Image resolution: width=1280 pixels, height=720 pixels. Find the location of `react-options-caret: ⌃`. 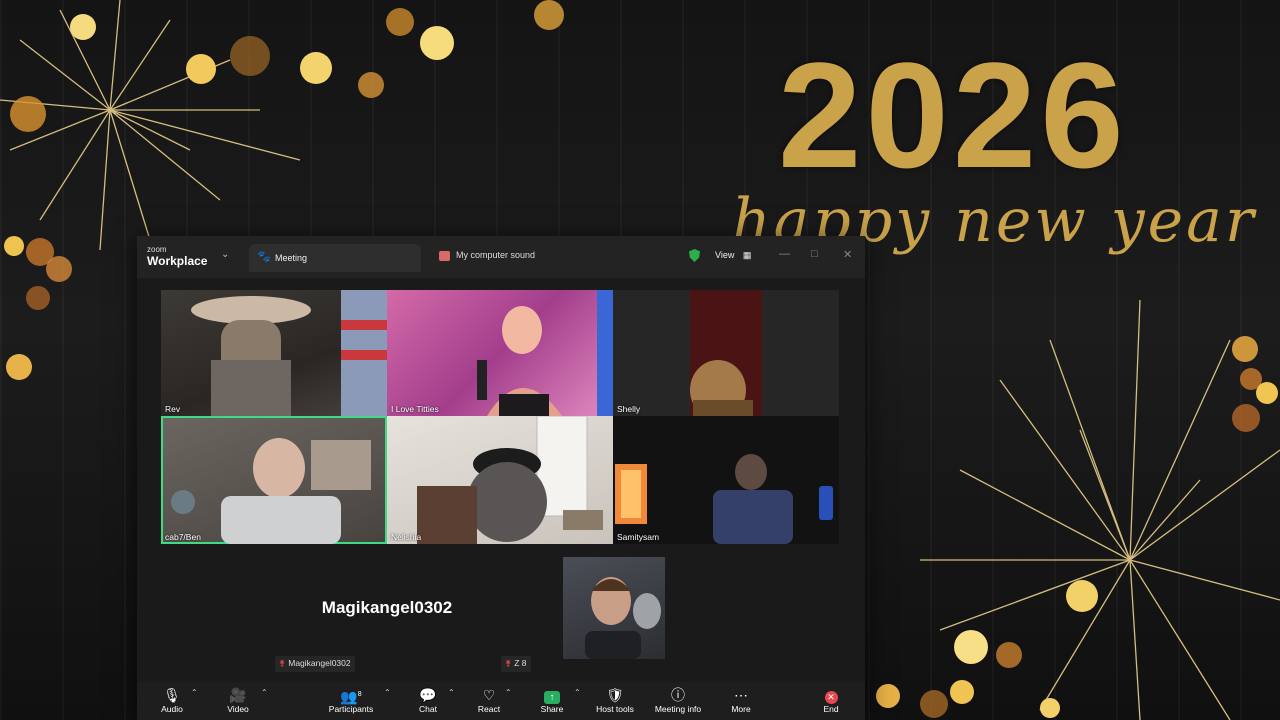

react-options-caret: ⌃ is located at coordinates (508, 692).